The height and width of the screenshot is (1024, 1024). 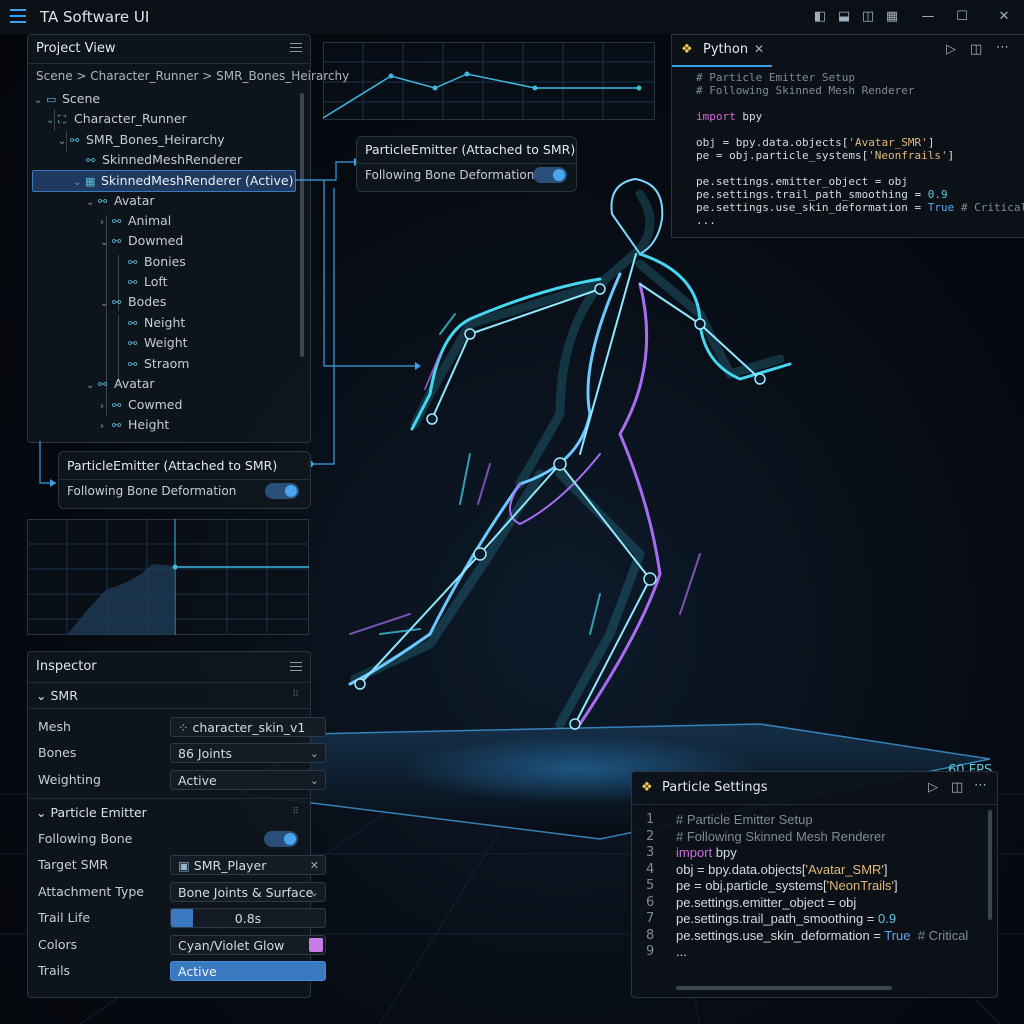 What do you see at coordinates (248, 918) in the screenshot?
I see `trail-life-slider: 0.8s` at bounding box center [248, 918].